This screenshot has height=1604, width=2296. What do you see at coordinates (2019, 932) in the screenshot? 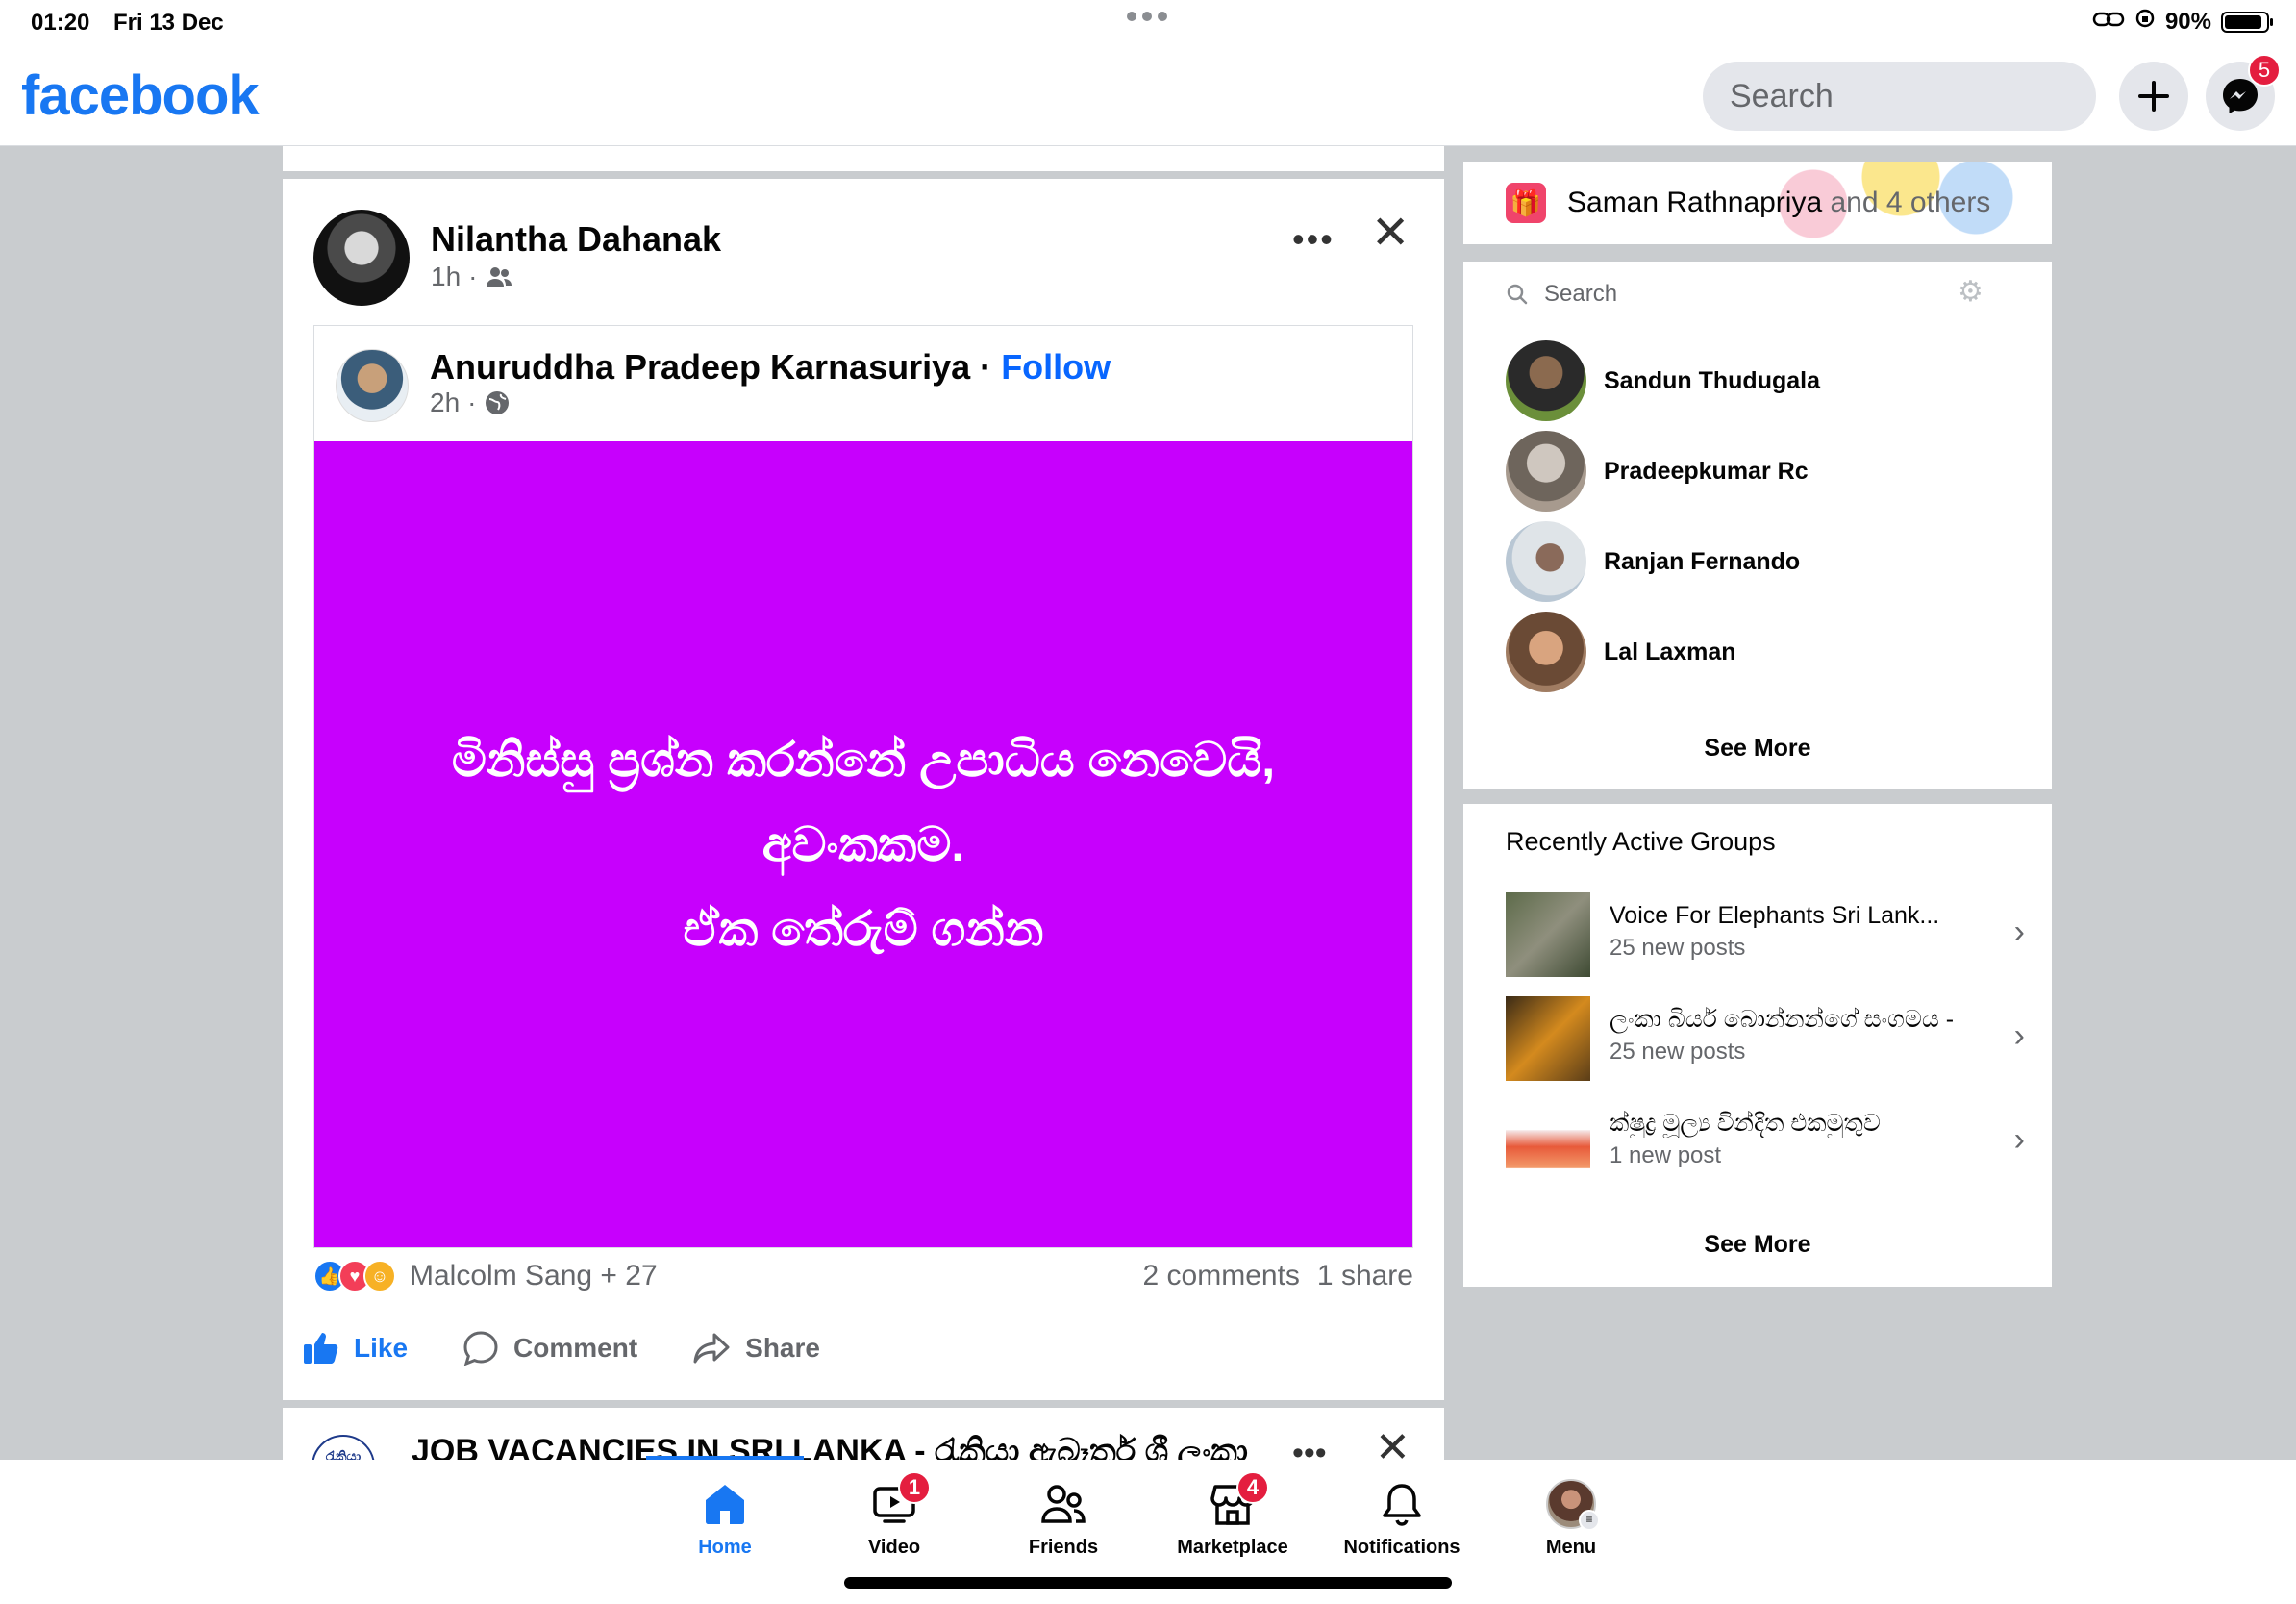
I see `chevron-right-icon: ›` at bounding box center [2019, 932].